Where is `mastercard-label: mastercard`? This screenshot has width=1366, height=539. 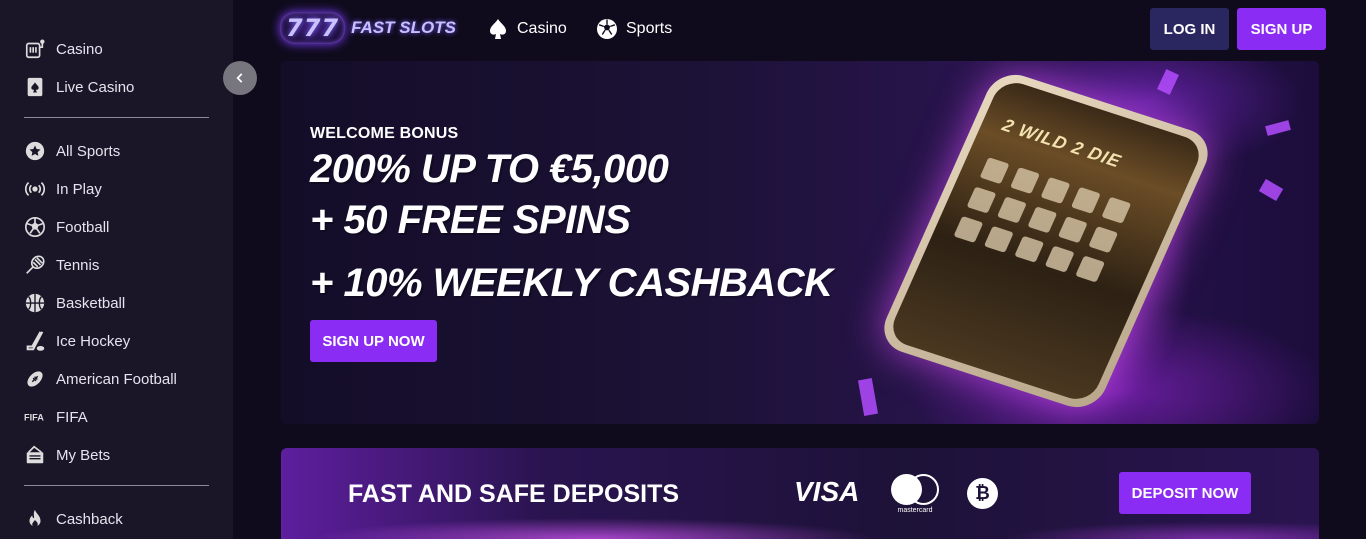 mastercard-label: mastercard is located at coordinates (915, 510).